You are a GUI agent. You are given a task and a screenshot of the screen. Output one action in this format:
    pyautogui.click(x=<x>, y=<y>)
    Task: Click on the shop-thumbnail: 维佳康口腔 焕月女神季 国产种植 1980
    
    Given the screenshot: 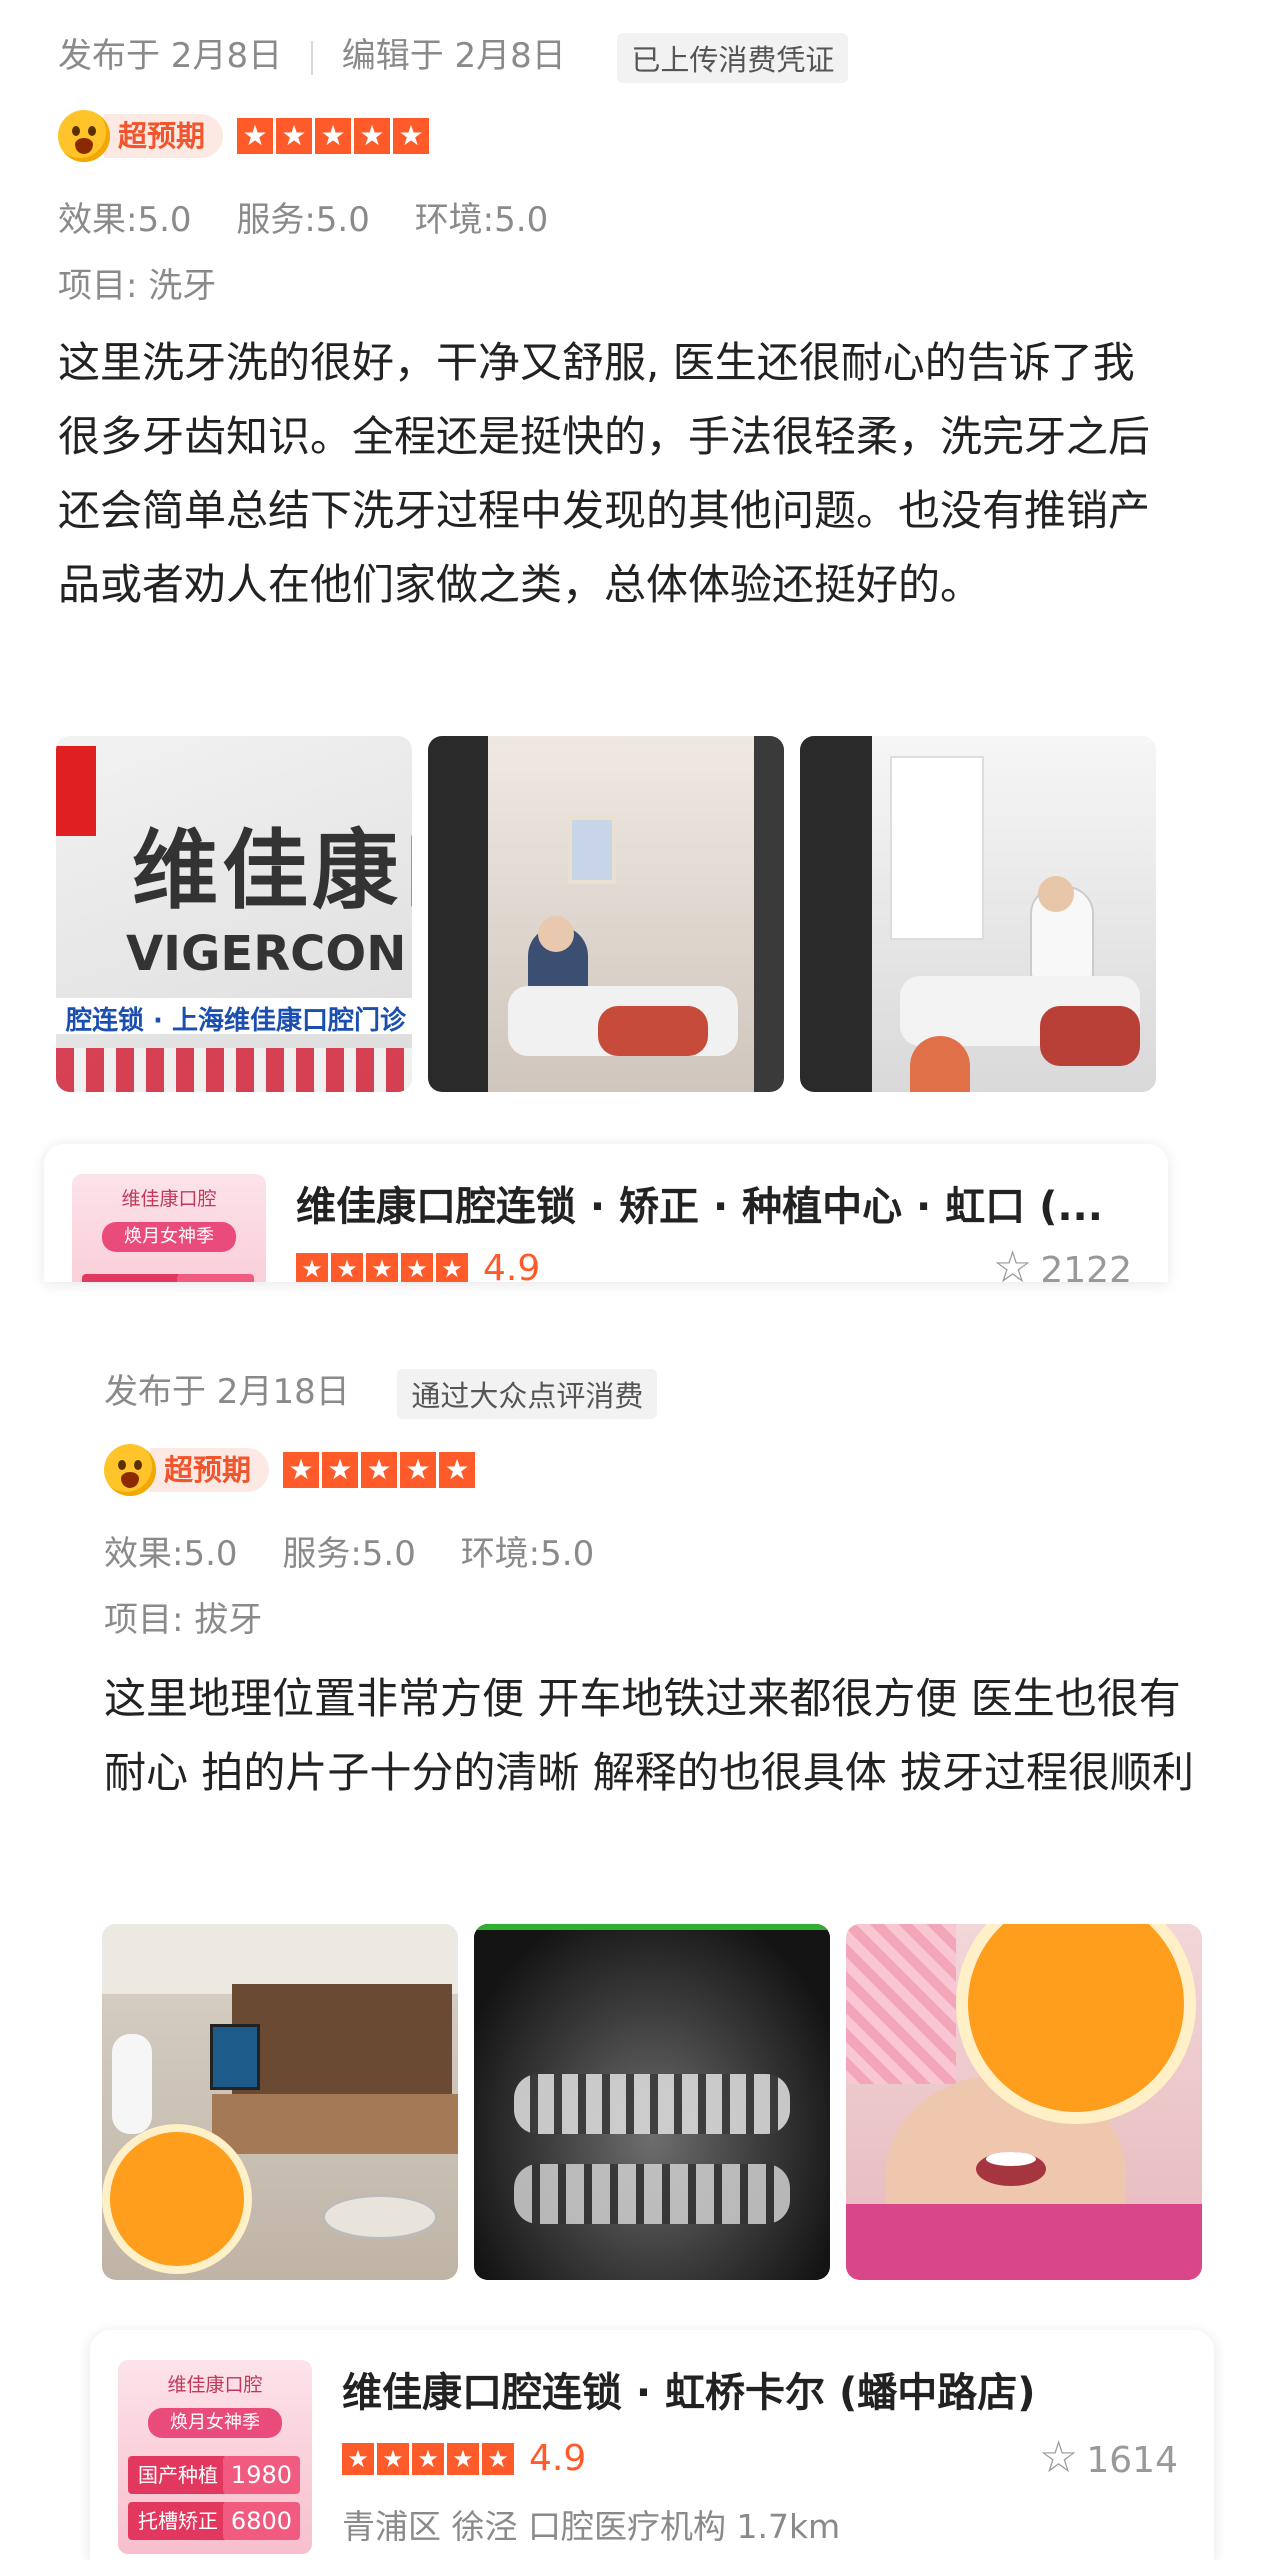 What is the action you would take?
    pyautogui.click(x=169, y=1228)
    